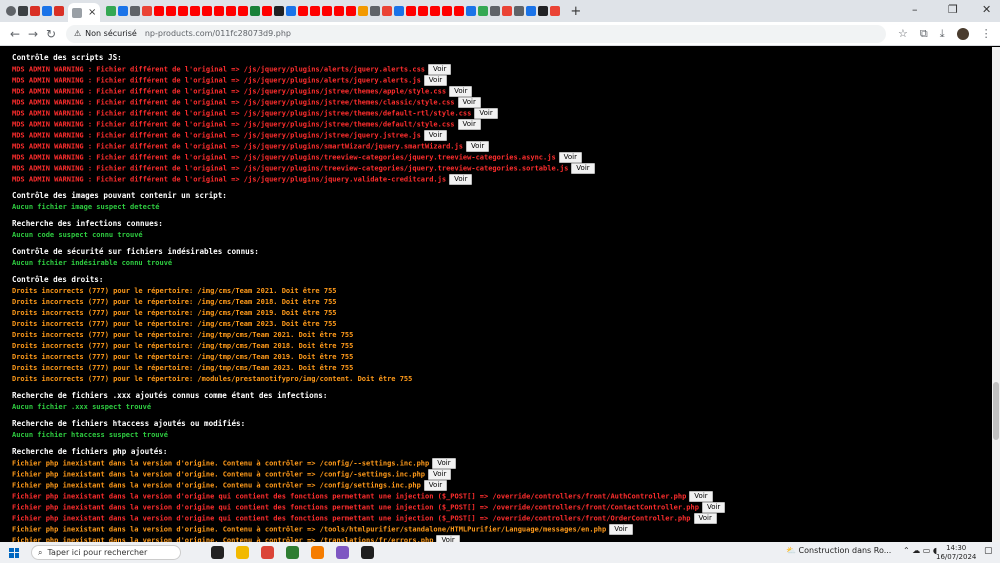  Describe the element at coordinates (986, 9) in the screenshot. I see `window-close-button: ✕` at that location.